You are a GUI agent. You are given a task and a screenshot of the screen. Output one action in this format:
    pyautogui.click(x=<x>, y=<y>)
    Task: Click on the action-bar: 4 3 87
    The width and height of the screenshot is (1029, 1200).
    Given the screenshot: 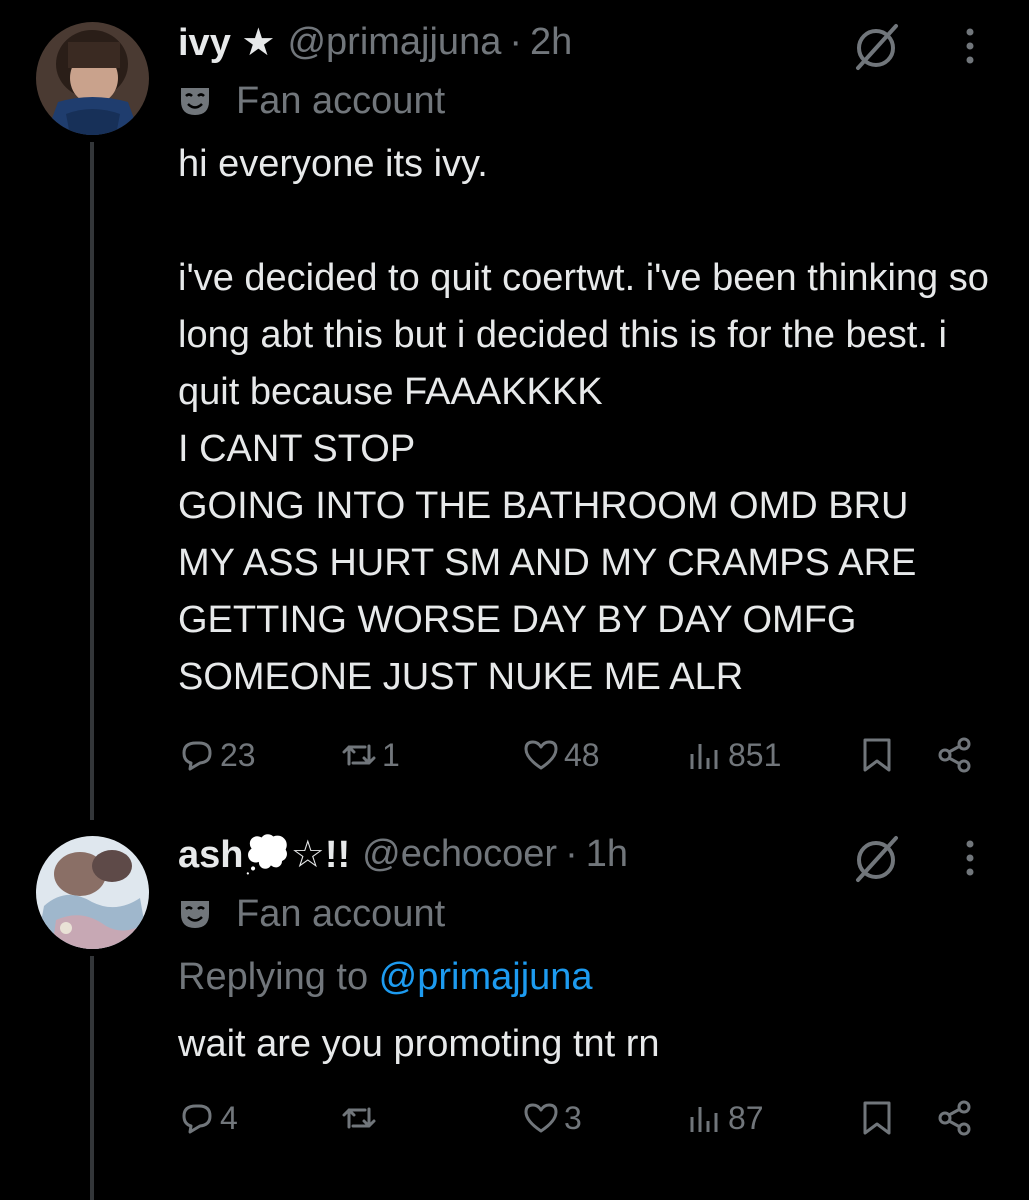 What is the action you would take?
    pyautogui.click(x=578, y=1118)
    